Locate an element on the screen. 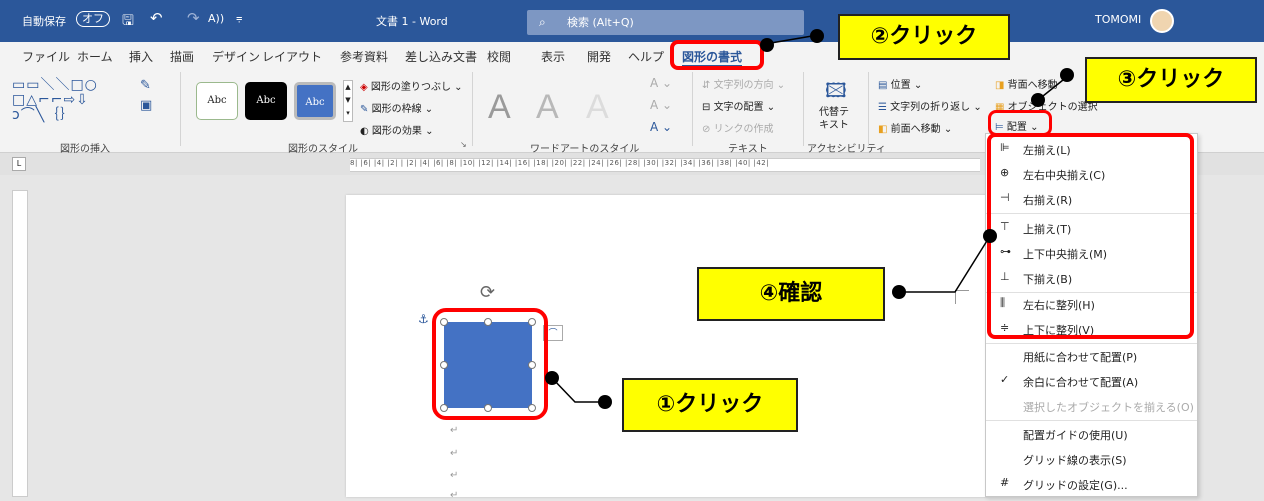 Image resolution: width=1264 pixels, height=501 pixels. callout-step-2: ②クリック is located at coordinates (924, 37).